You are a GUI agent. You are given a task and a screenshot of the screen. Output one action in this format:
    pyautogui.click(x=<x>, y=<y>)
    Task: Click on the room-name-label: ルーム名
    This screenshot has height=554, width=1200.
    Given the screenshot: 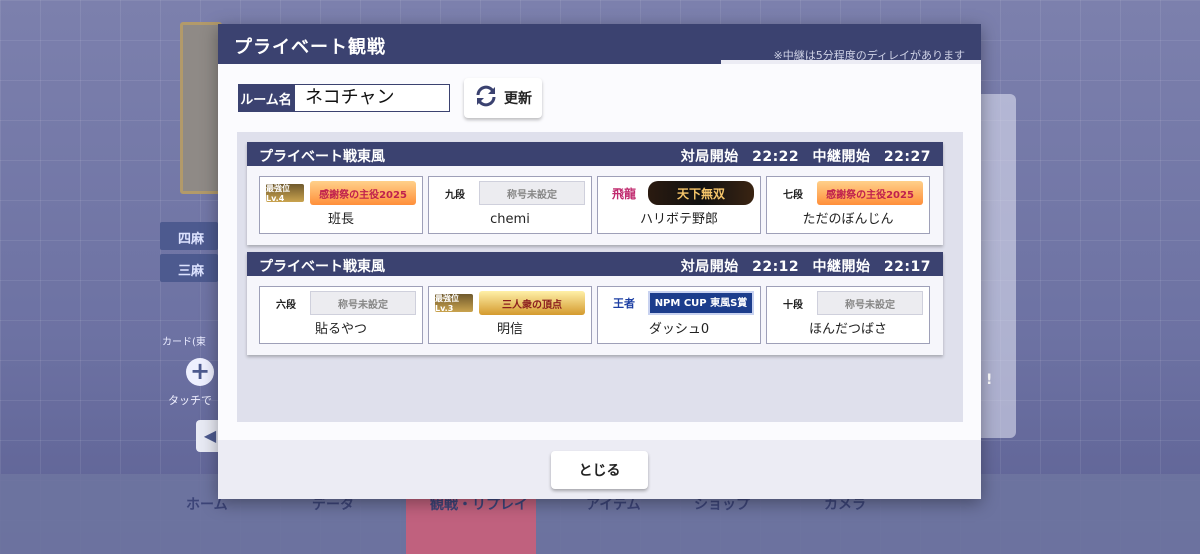 What is the action you would take?
    pyautogui.click(x=266, y=98)
    